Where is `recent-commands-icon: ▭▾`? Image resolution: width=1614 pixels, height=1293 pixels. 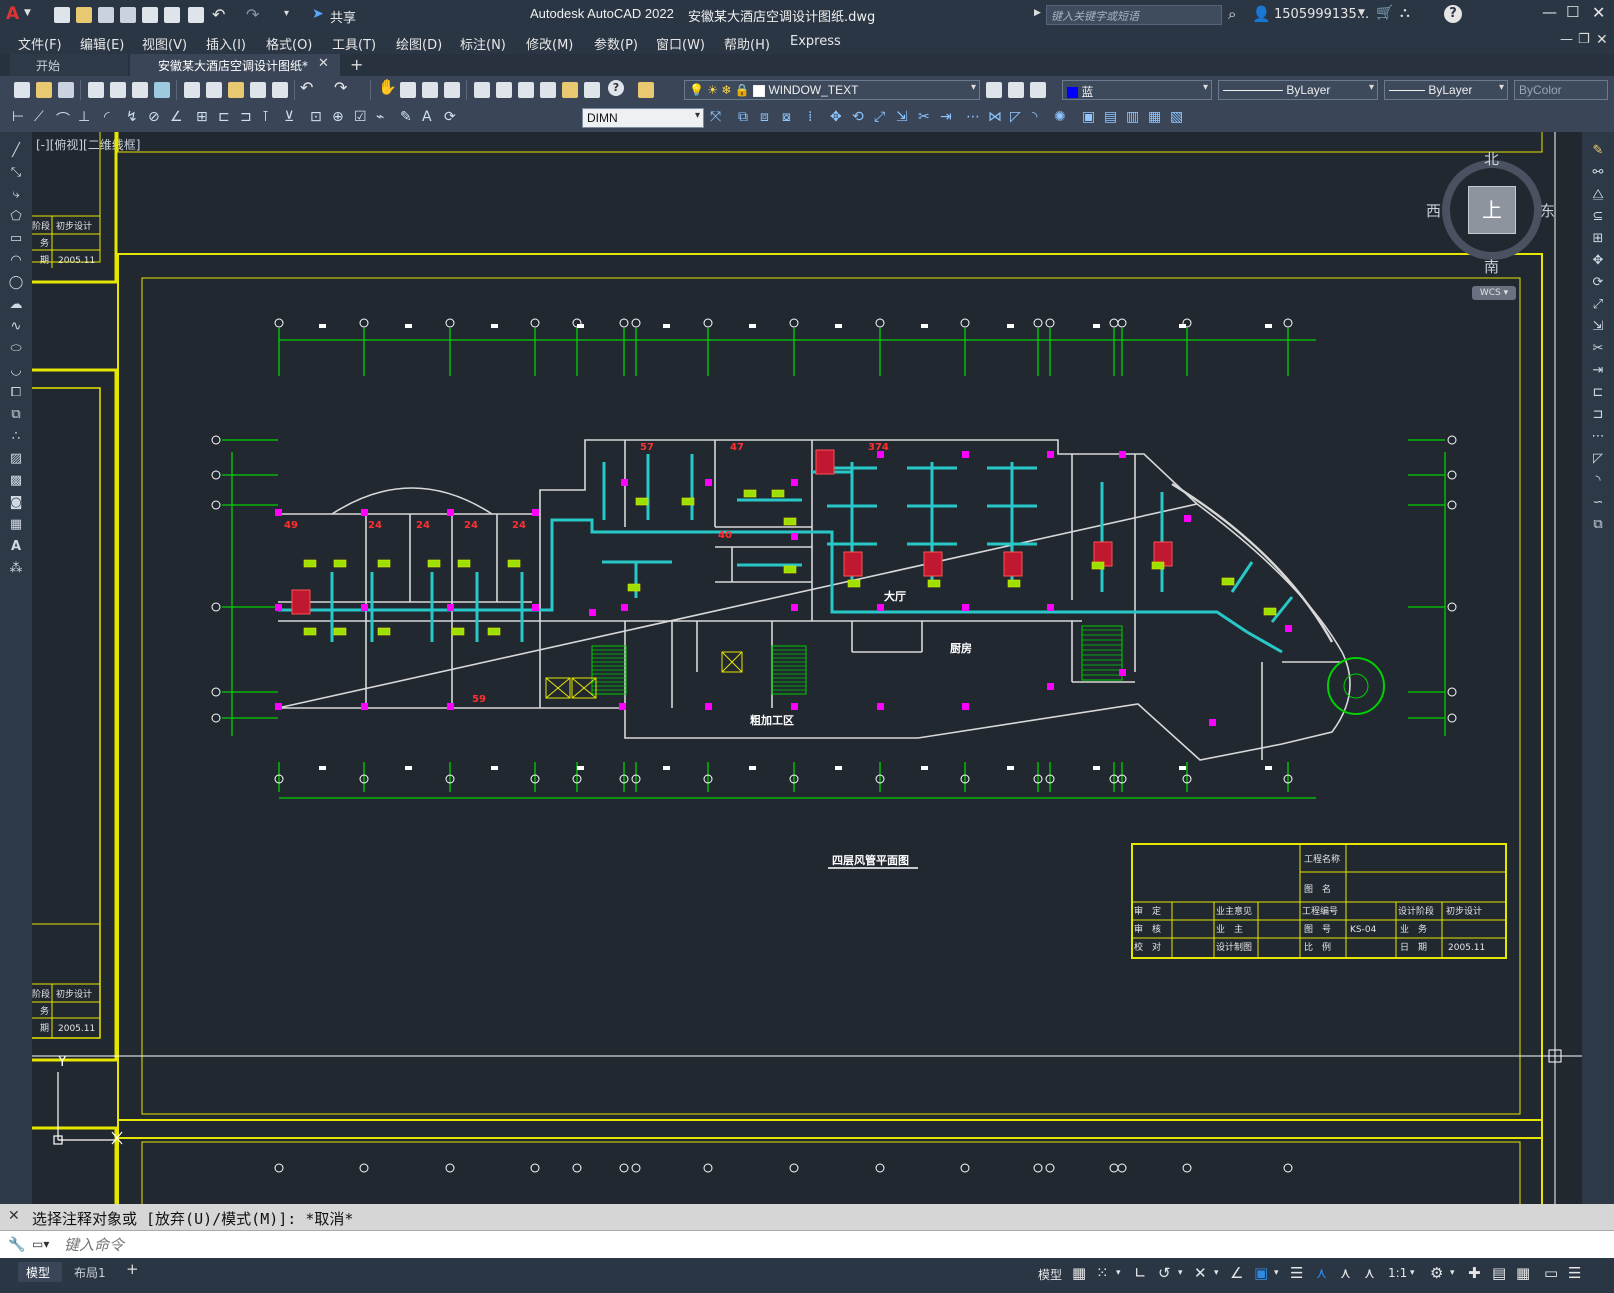
recent-commands-icon: ▭▾ is located at coordinates (40, 1244).